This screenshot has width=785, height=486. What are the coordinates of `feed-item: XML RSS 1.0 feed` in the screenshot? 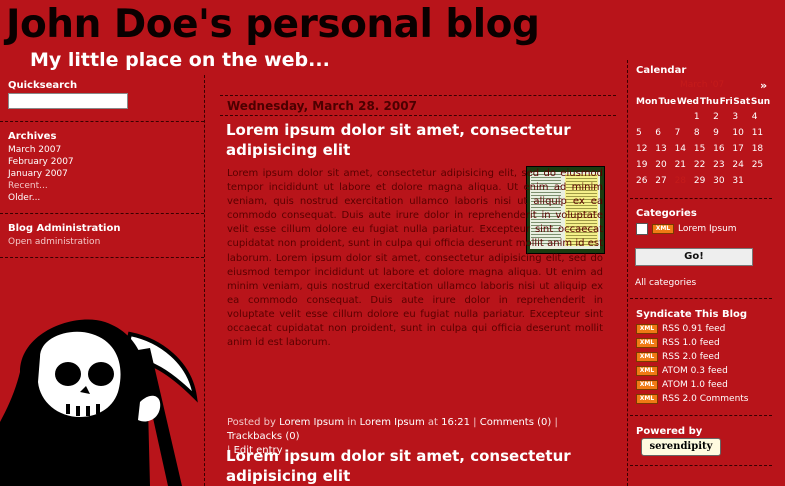 It's located at (706, 343).